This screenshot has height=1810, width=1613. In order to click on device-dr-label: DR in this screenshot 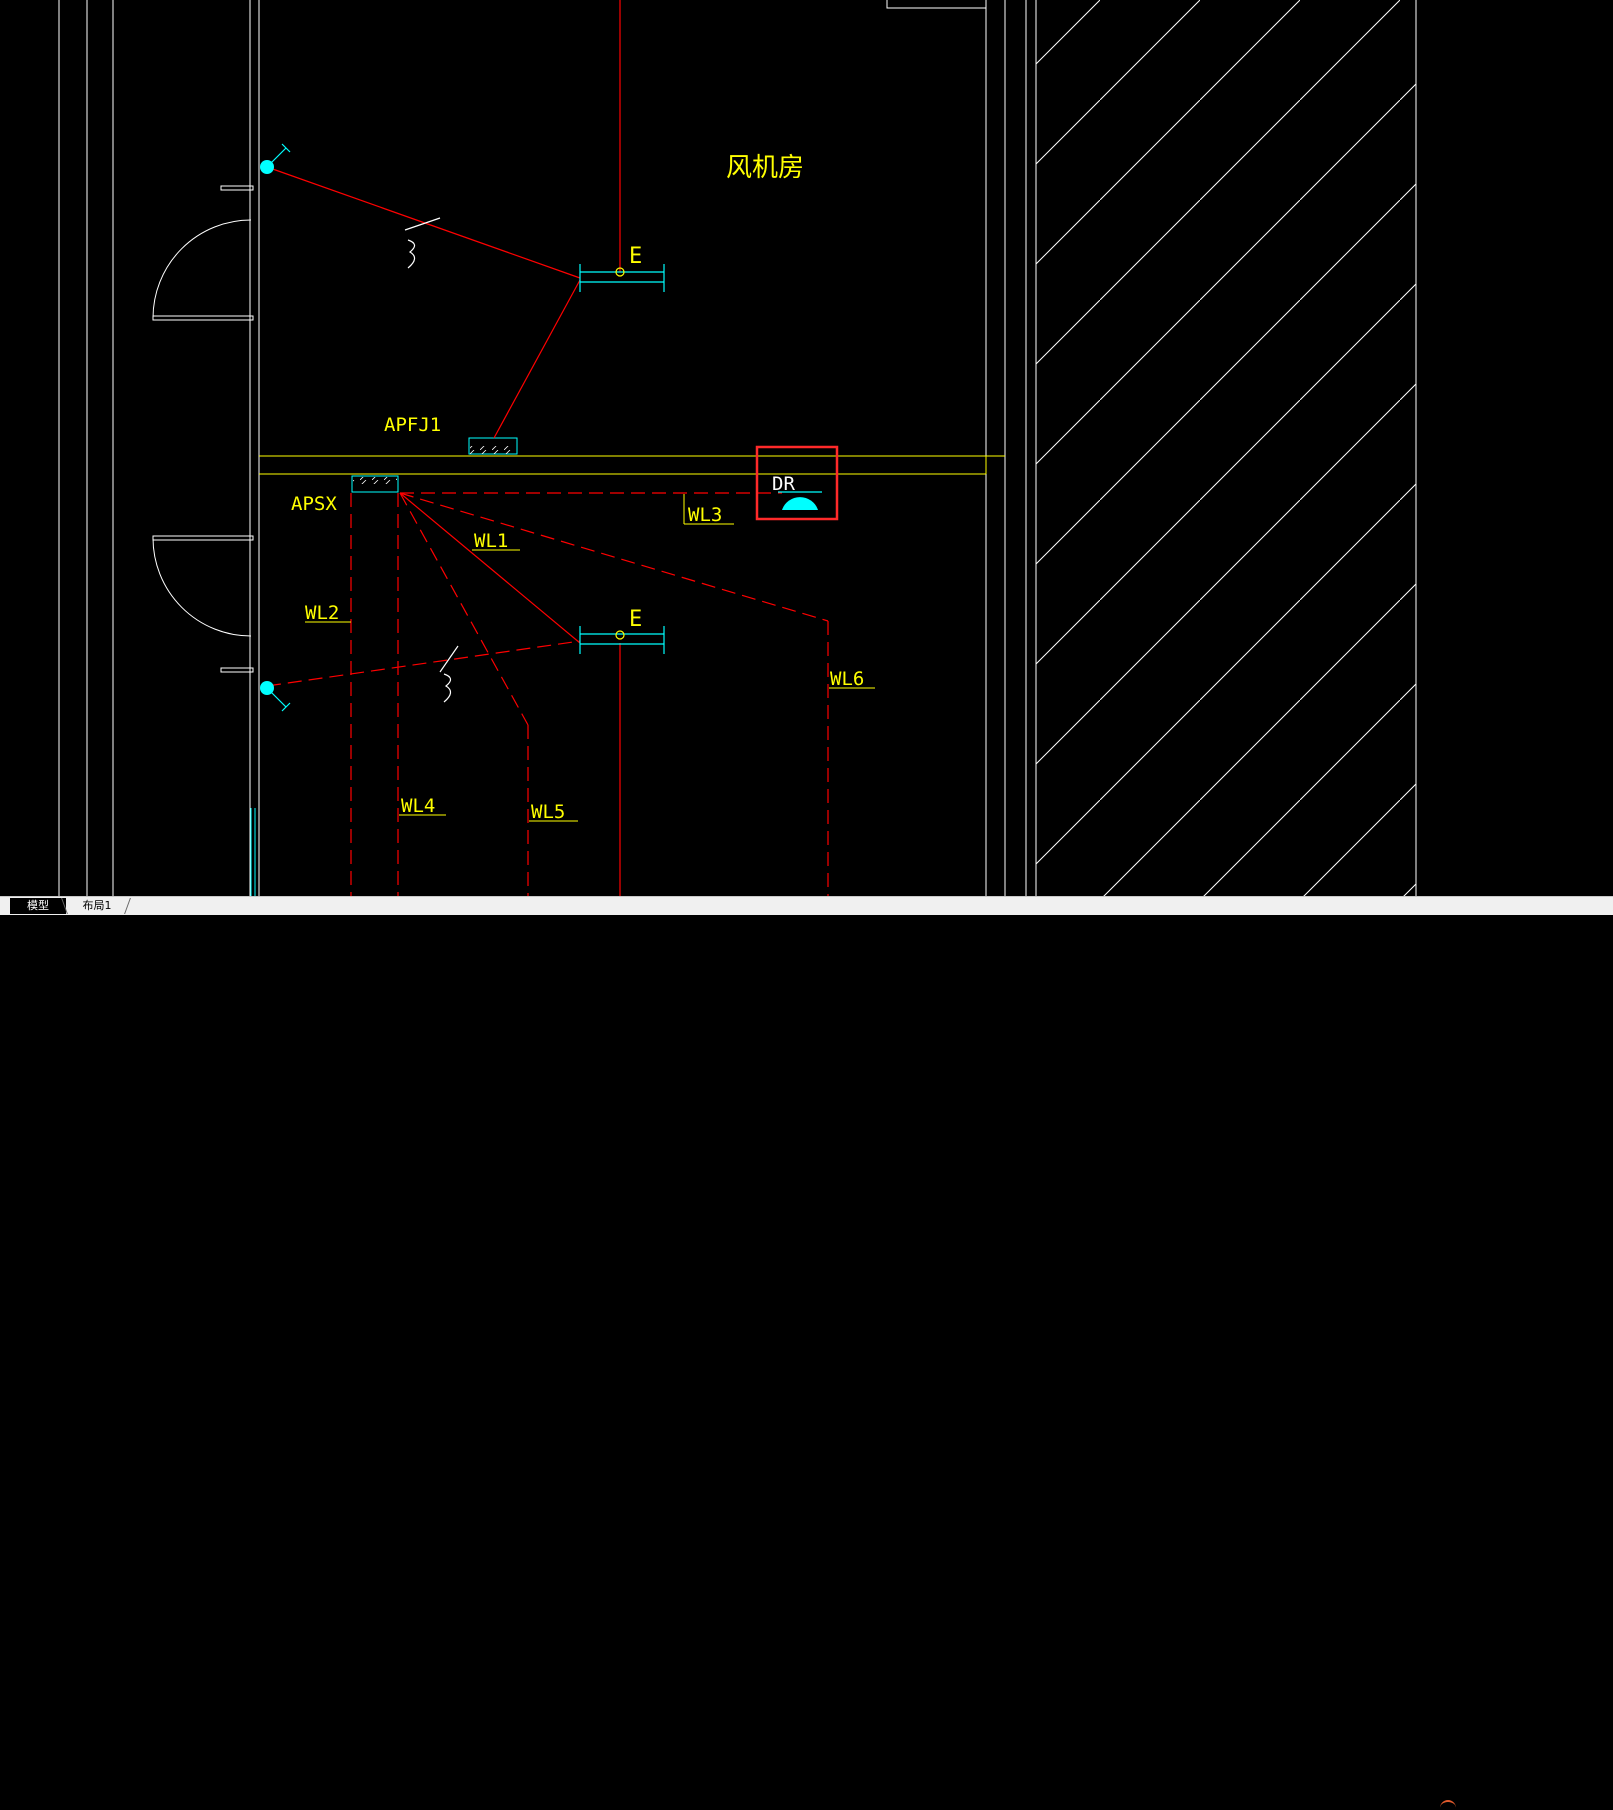, I will do `click(783, 484)`.